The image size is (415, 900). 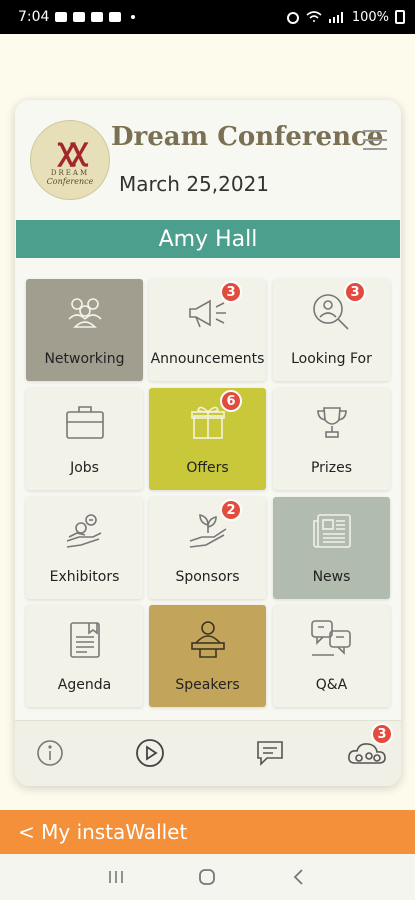 I want to click on user-name: Amy Hall, so click(x=208, y=239).